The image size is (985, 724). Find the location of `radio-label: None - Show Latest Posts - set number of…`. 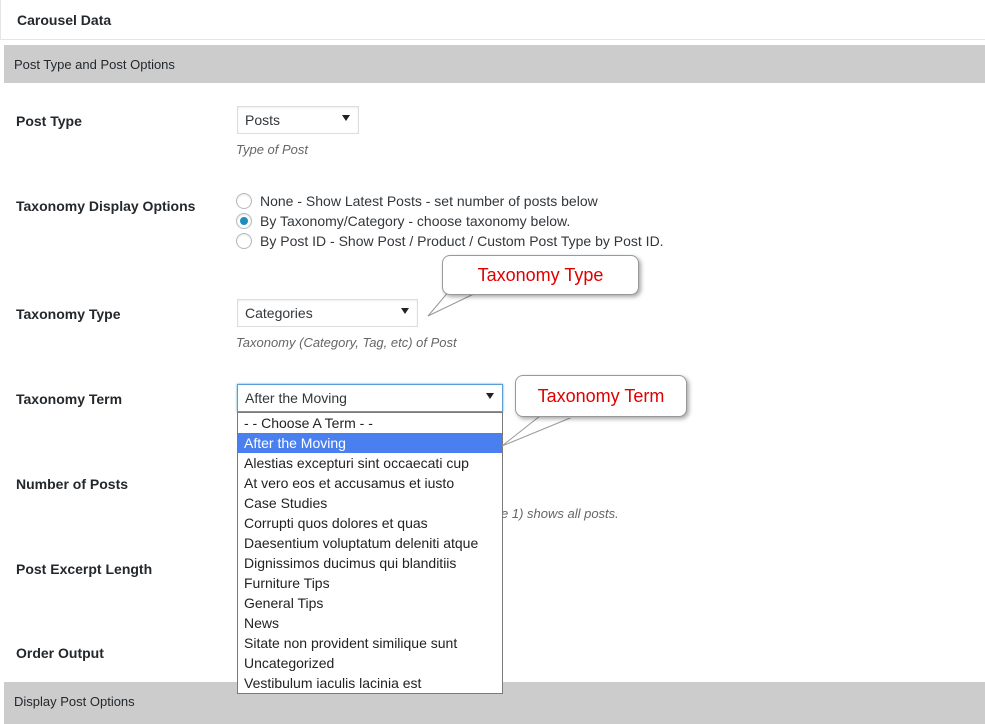

radio-label: None - Show Latest Posts - set number of… is located at coordinates (429, 201).